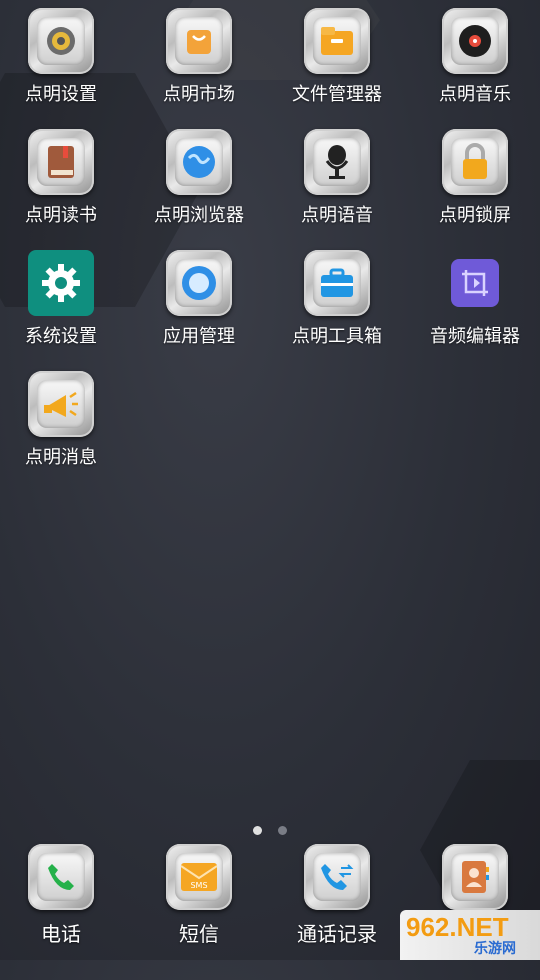  I want to click on app-dianming-lockscreen: 点明锁屏, so click(475, 178).